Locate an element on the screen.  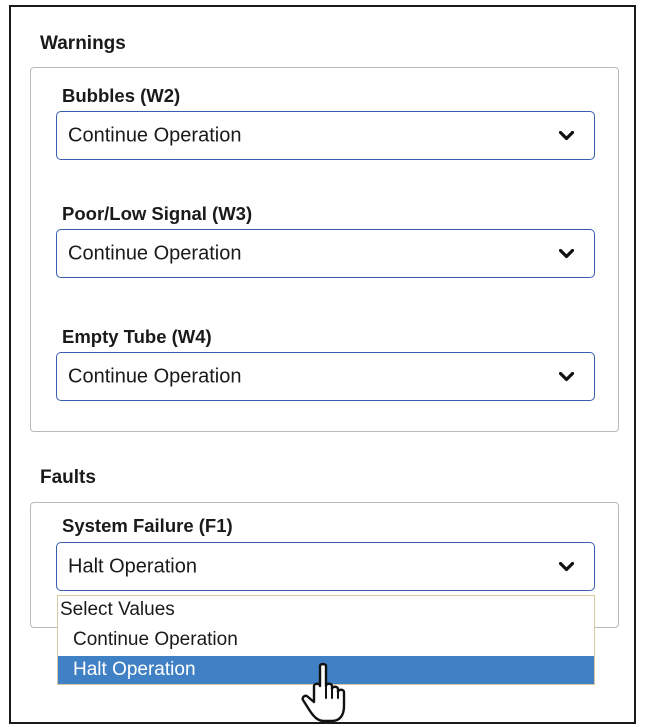
empty-tube-select-value: Continue Operation is located at coordinates (155, 376).